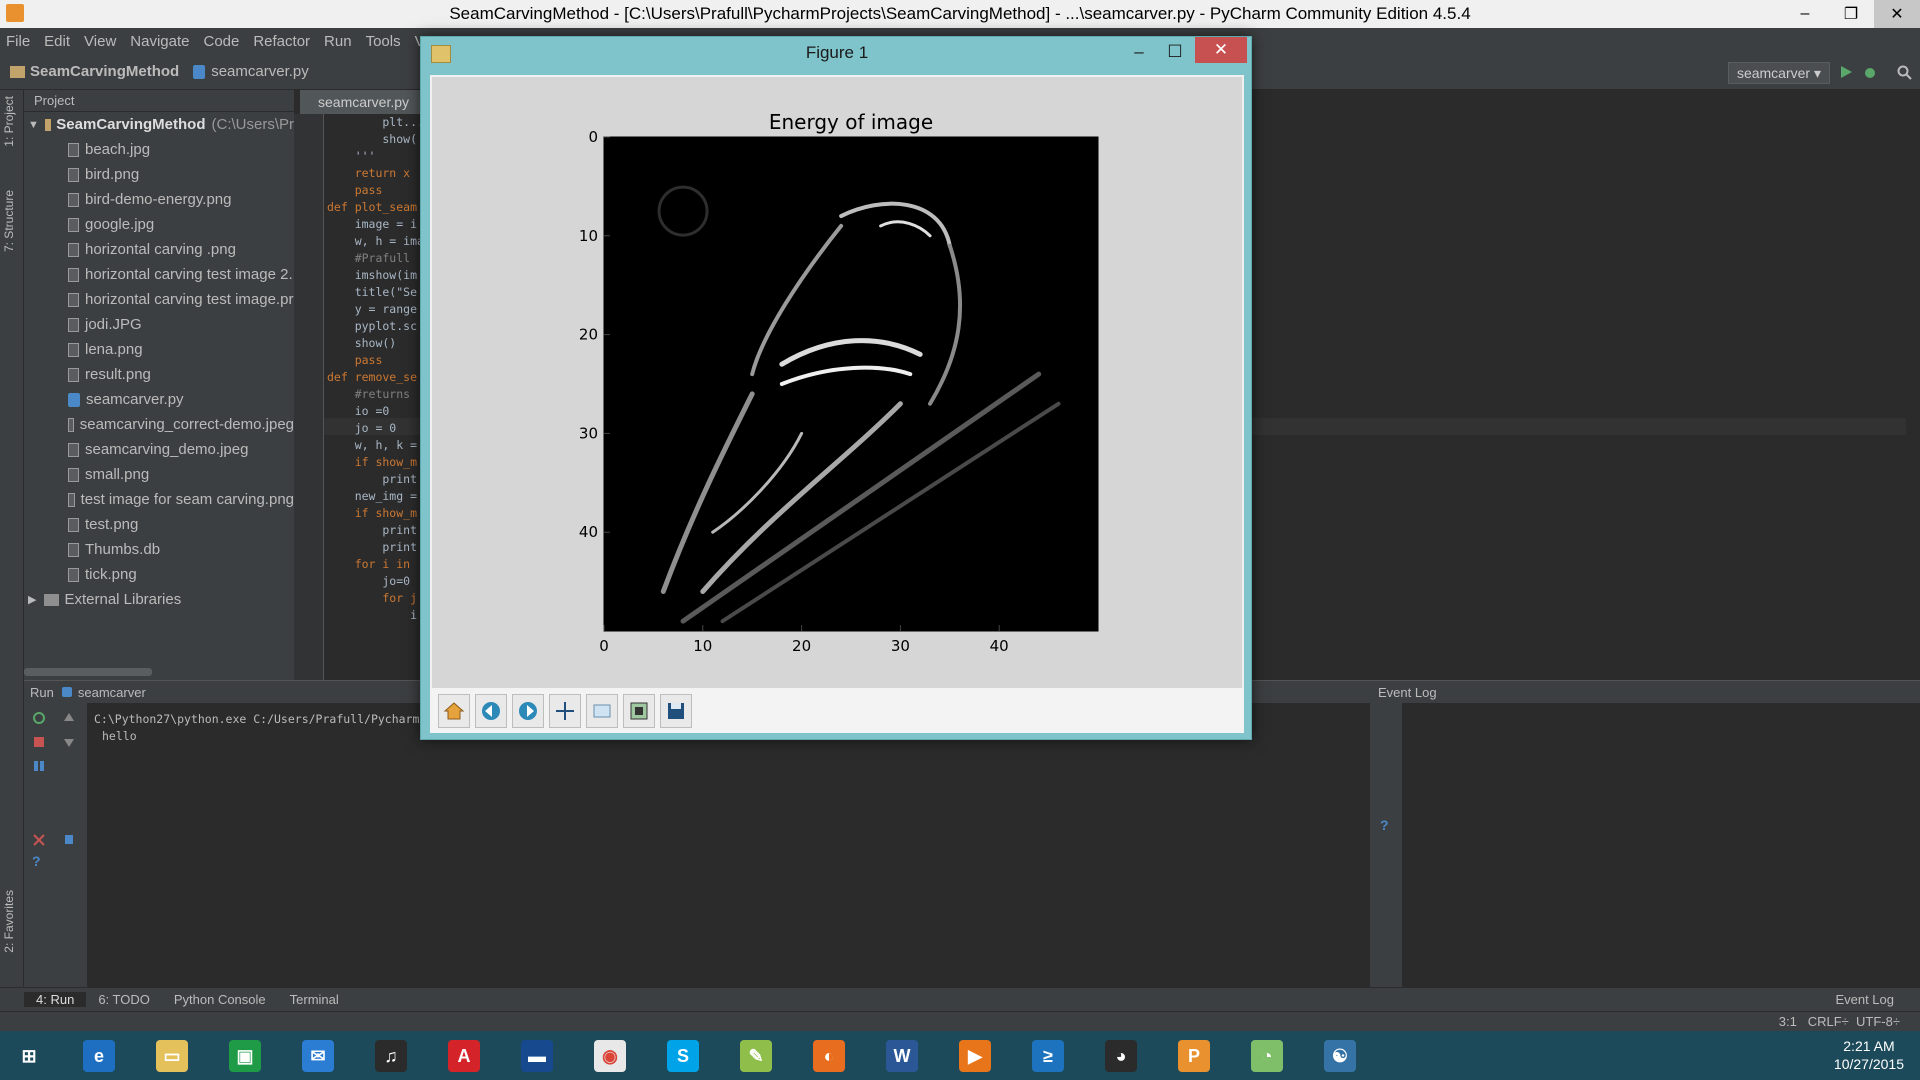 Image resolution: width=1920 pixels, height=1080 pixels. What do you see at coordinates (1788, 1021) in the screenshot?
I see `caret-position: 3:1` at bounding box center [1788, 1021].